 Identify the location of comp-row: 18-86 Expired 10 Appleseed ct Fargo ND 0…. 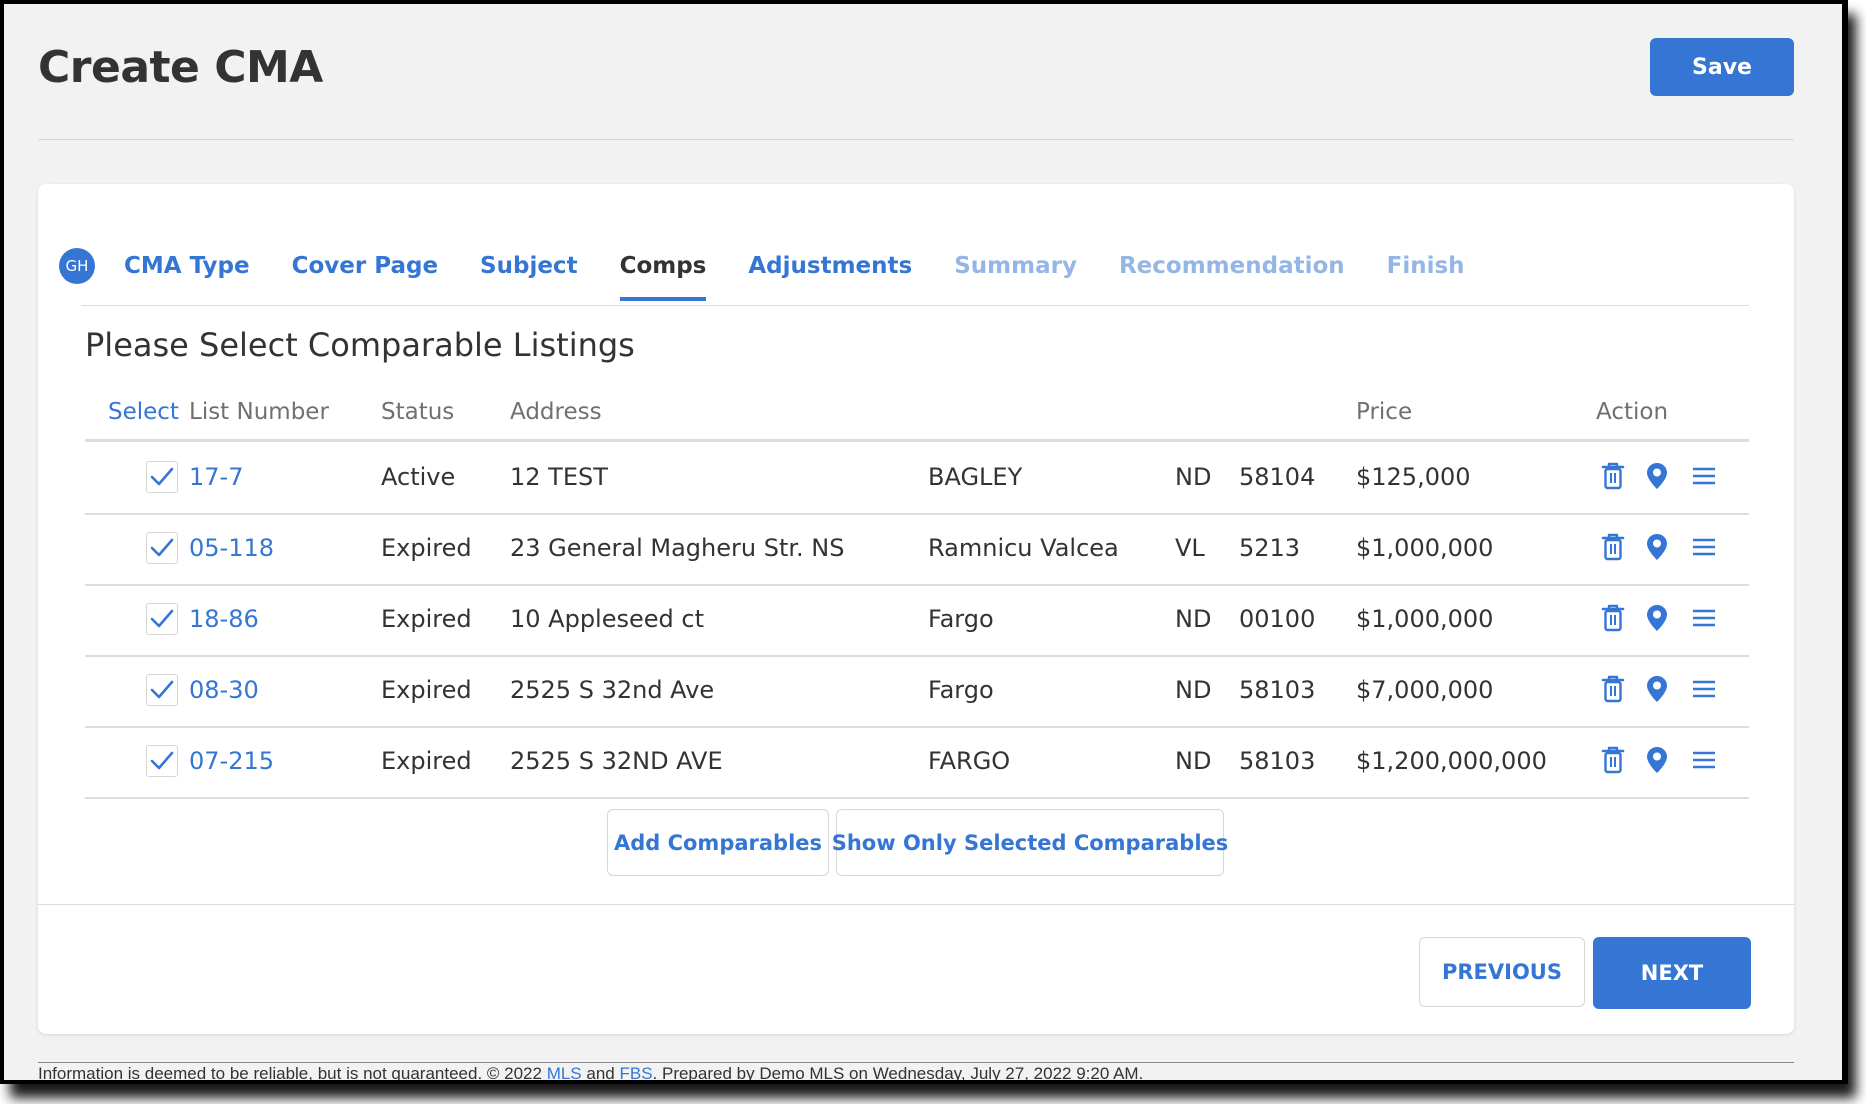
(917, 620).